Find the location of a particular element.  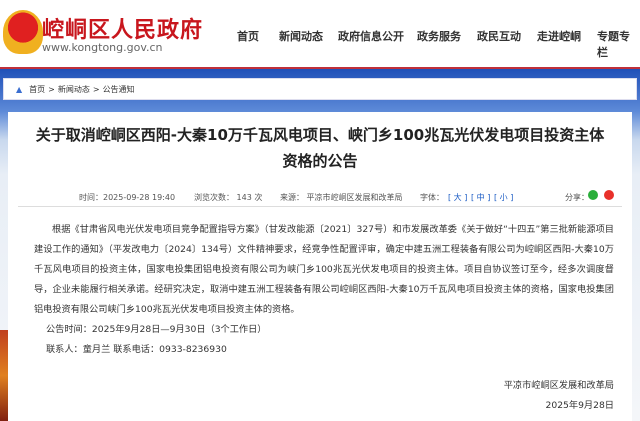

font-size-label: 字体： is located at coordinates (432, 197).